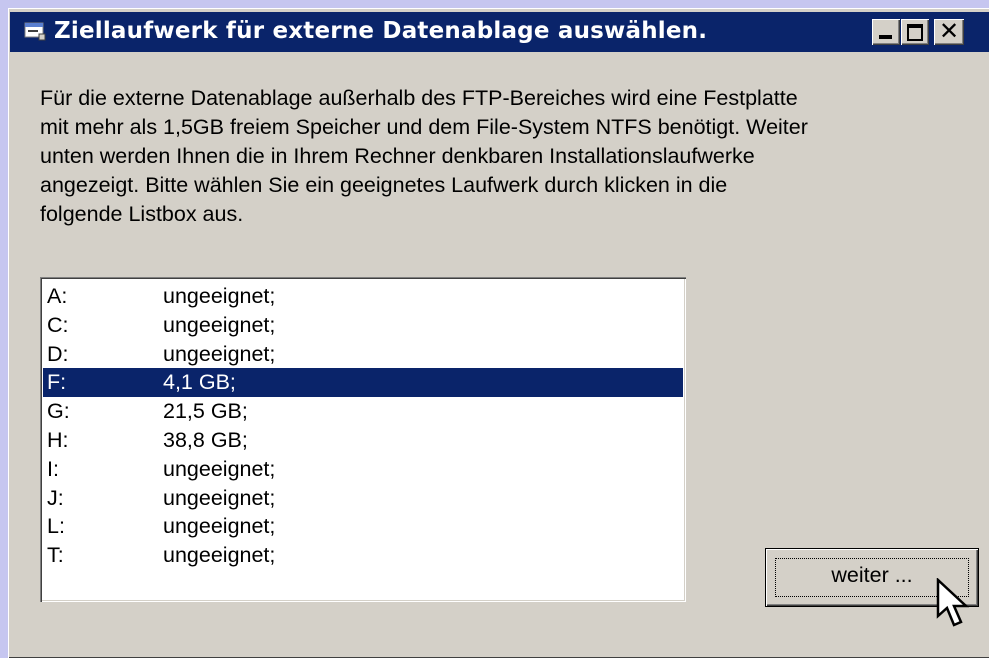 This screenshot has height=658, width=989. Describe the element at coordinates (363, 354) in the screenshot. I see `drive-list-item: D: ungeeignet;` at that location.